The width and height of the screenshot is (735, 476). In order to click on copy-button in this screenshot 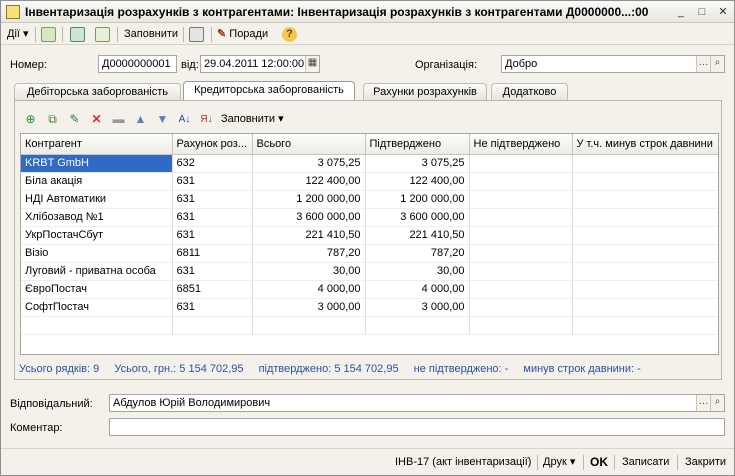, I will do `click(102, 34)`.